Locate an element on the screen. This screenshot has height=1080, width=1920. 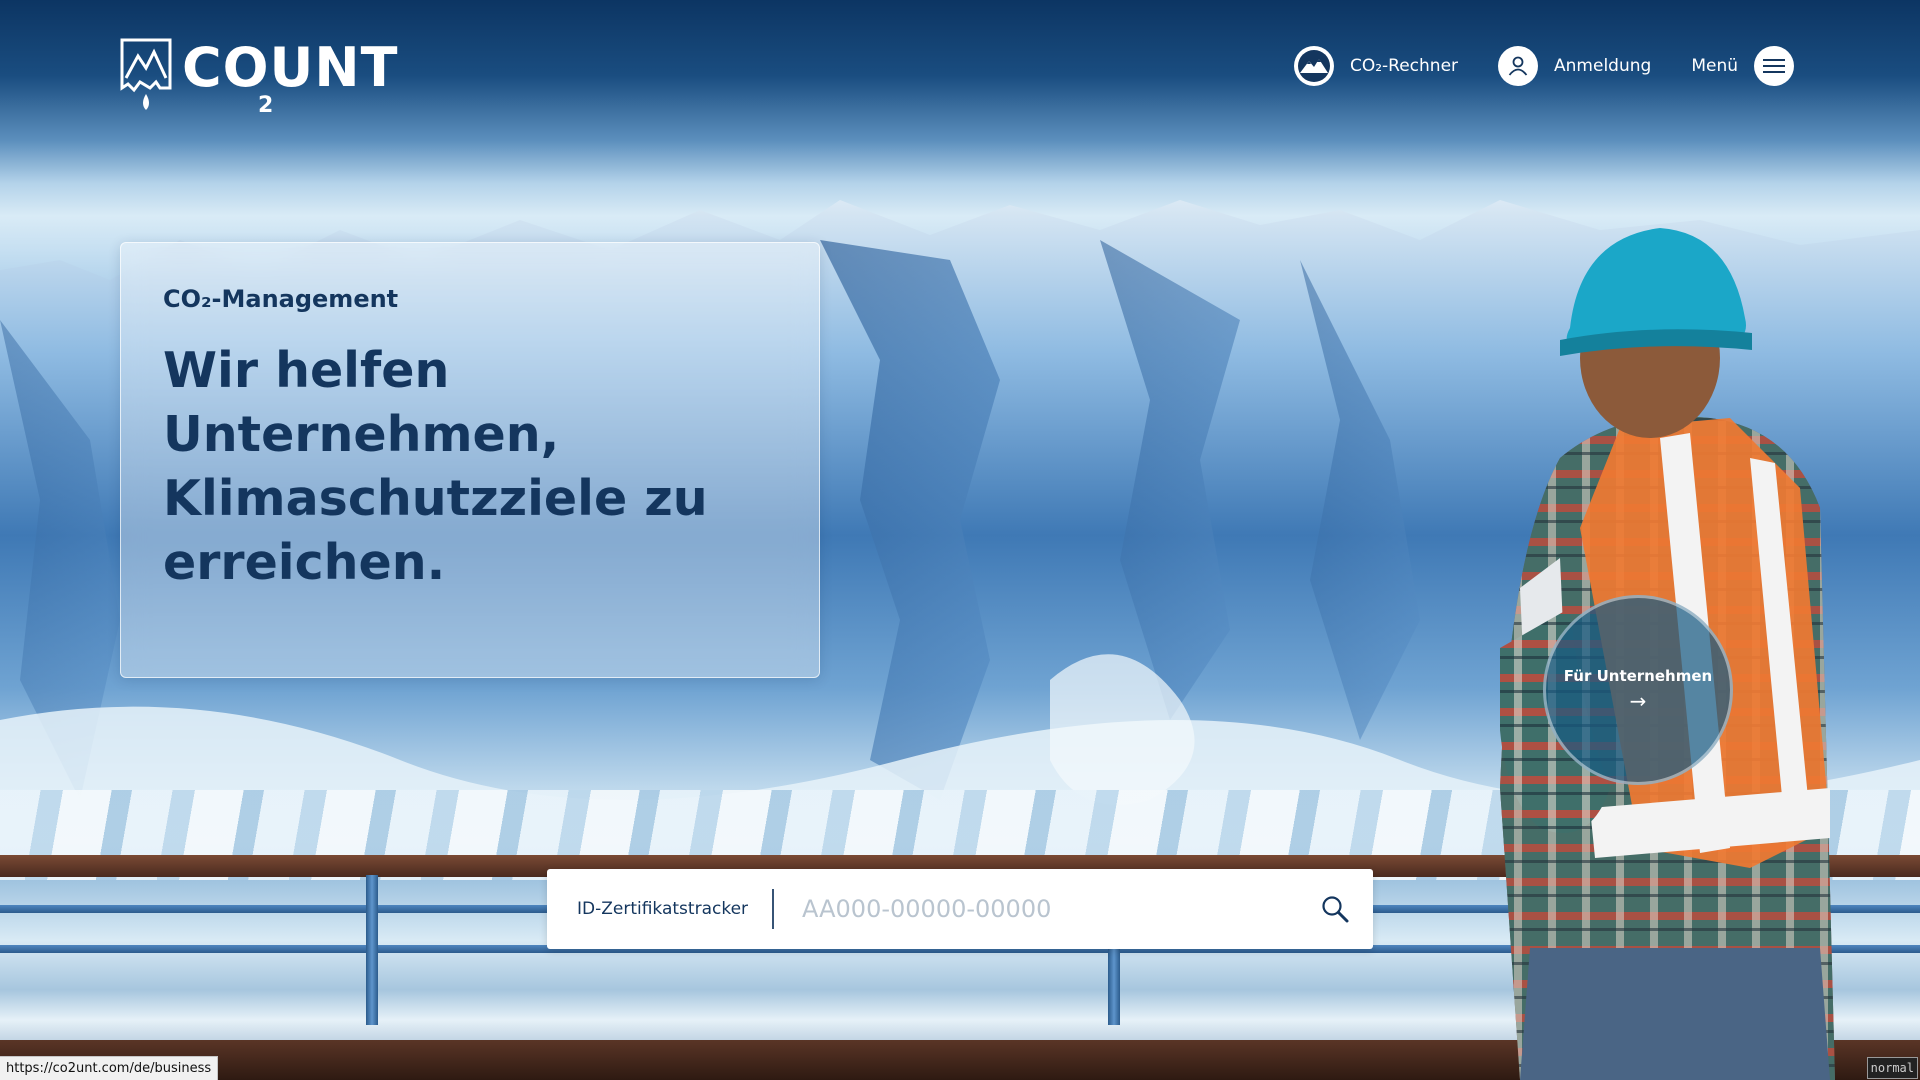
search-button is located at coordinates (1335, 909).